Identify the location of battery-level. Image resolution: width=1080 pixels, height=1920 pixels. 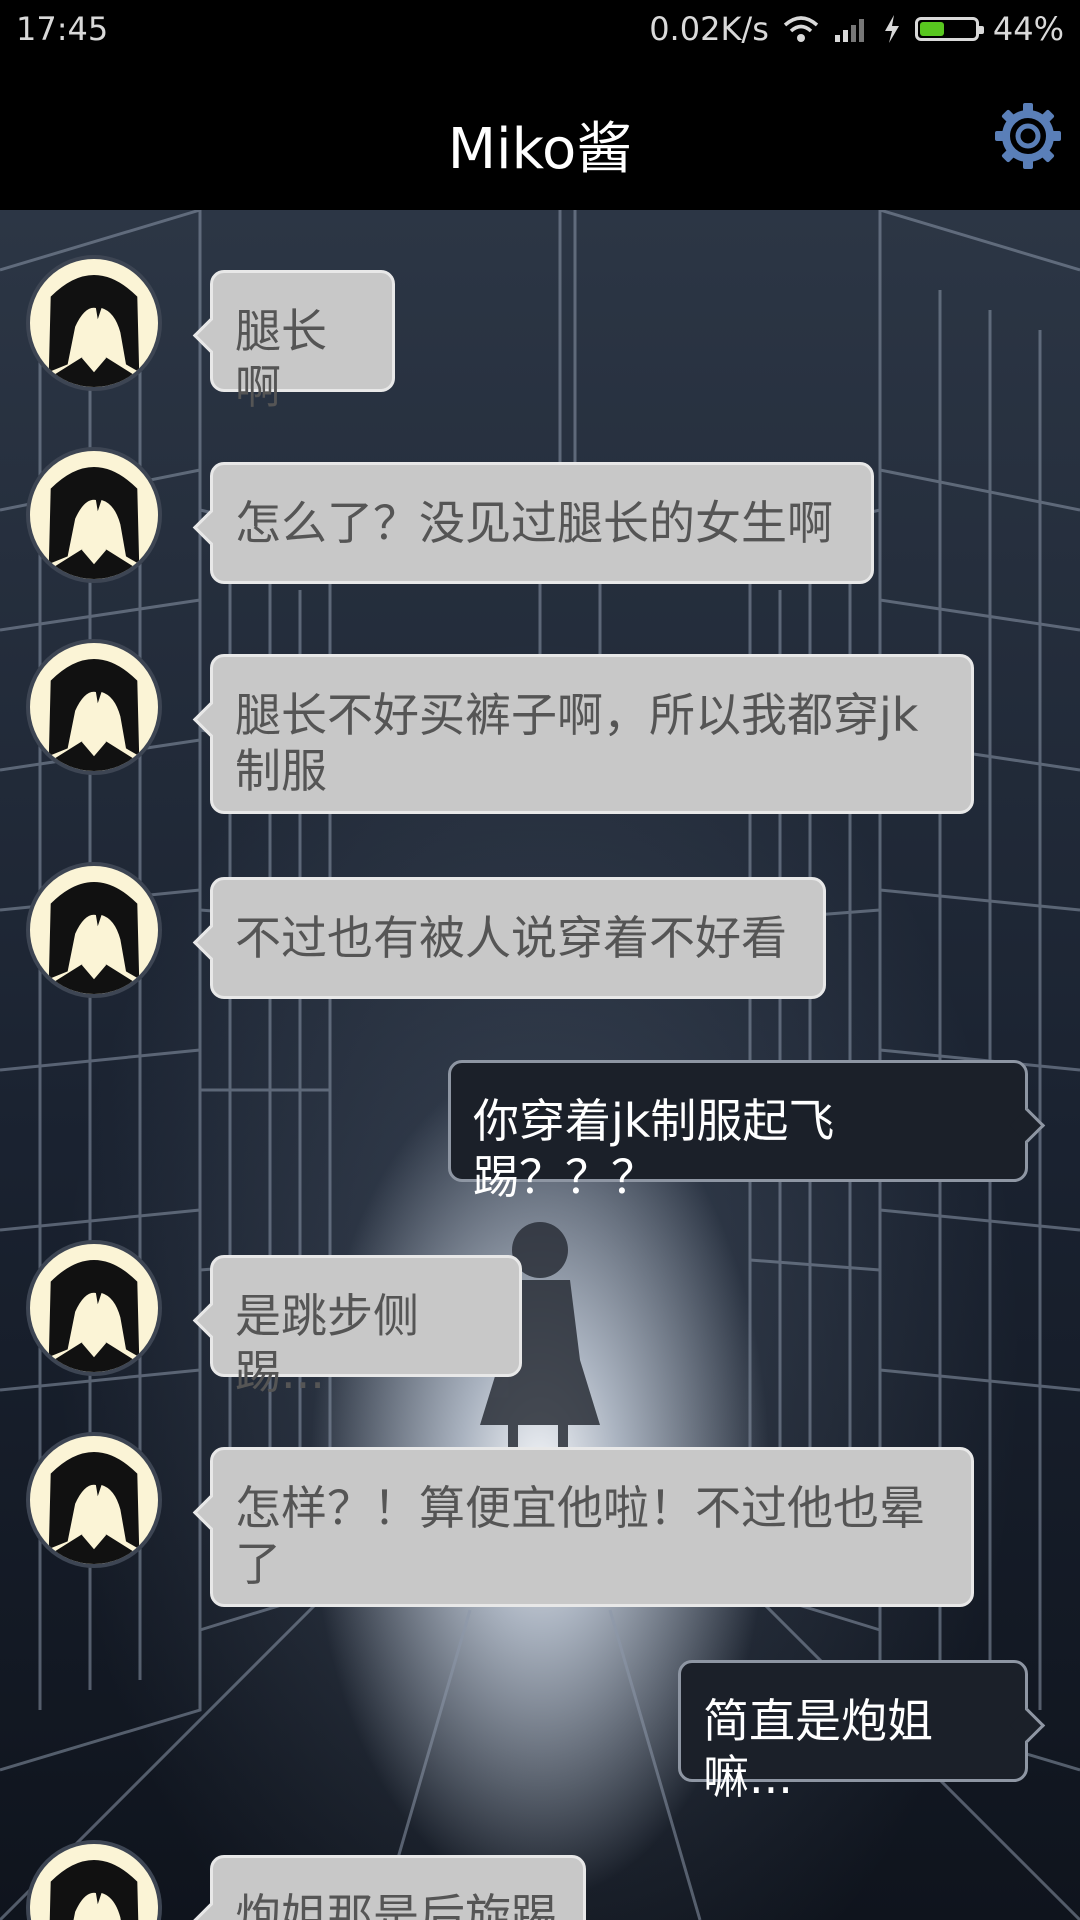
(931, 29).